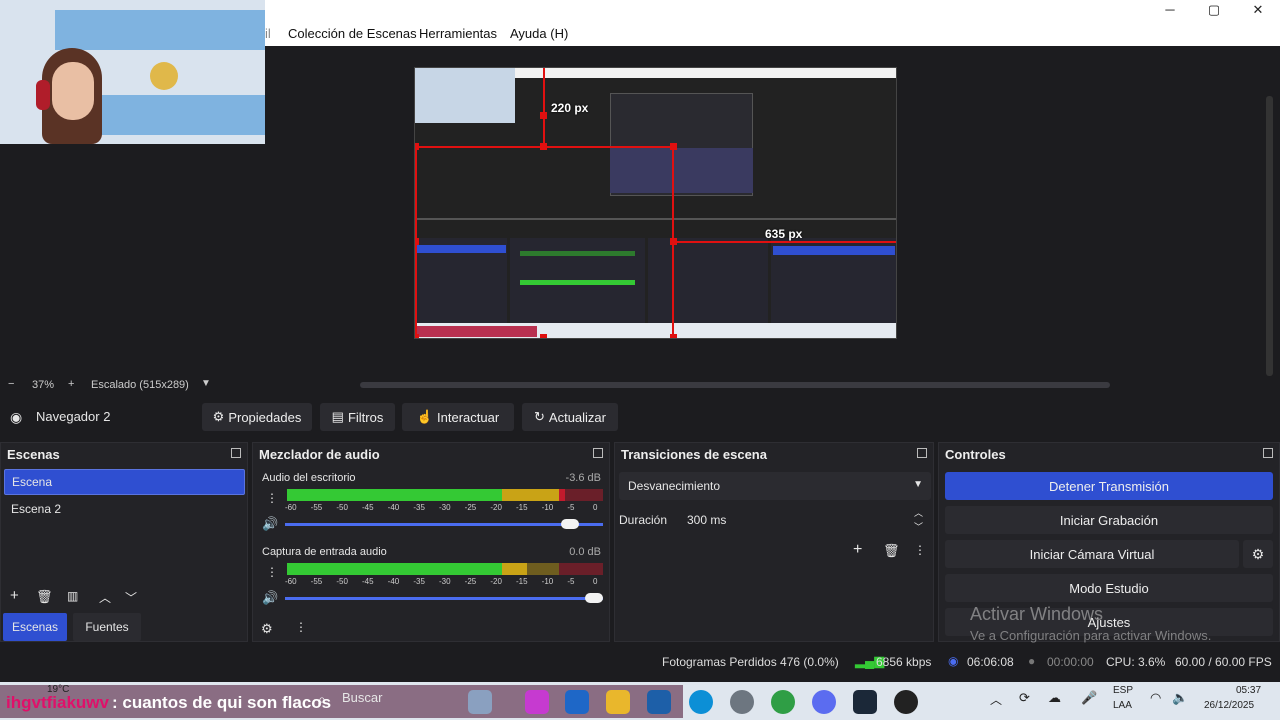  I want to click on duration-value: 300 ms, so click(707, 520).